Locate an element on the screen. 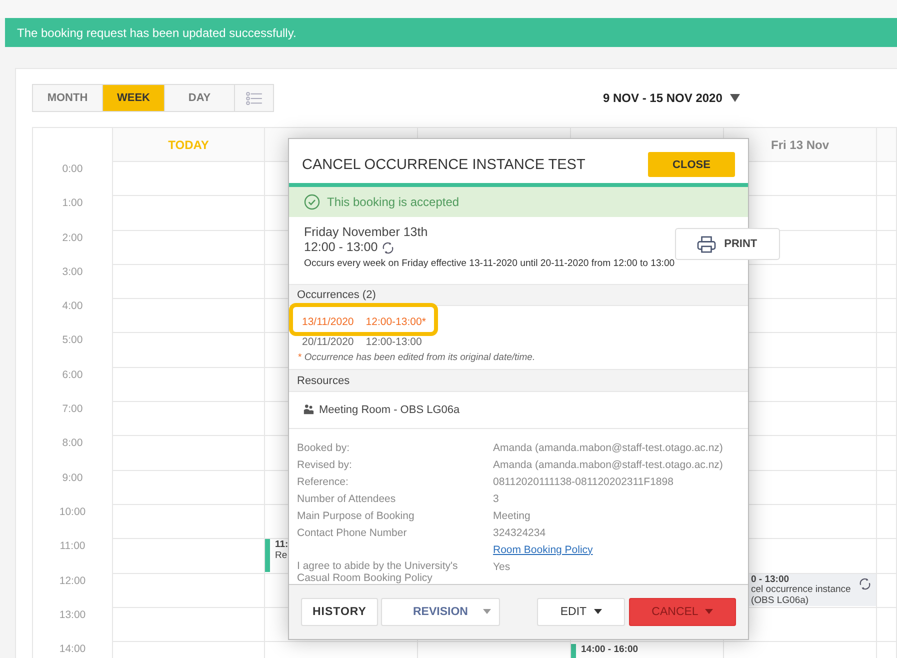 The image size is (897, 658). detail-value: Meeting is located at coordinates (512, 515).